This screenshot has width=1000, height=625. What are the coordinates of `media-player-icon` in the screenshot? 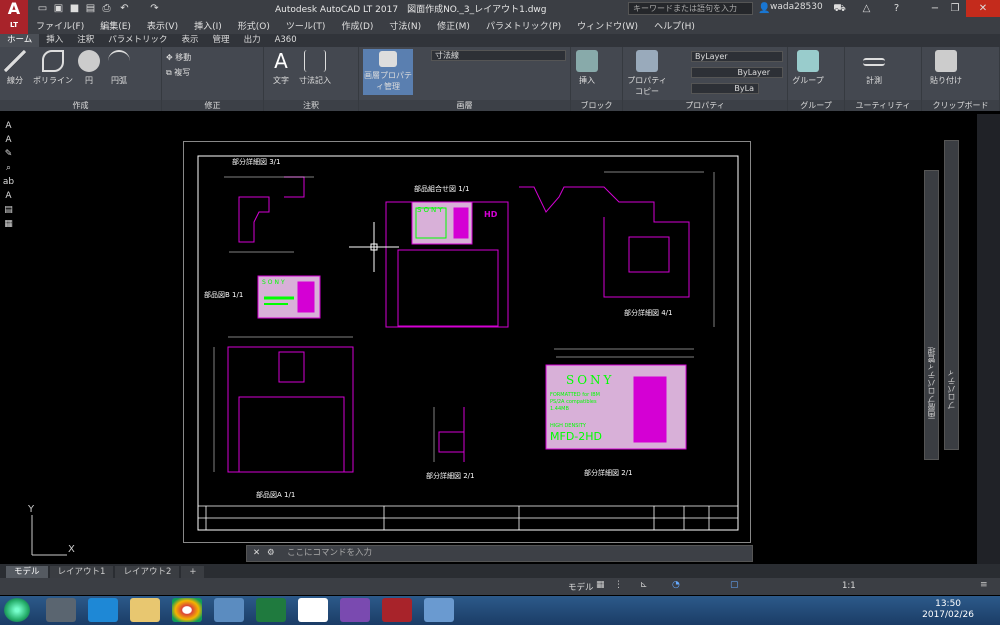 It's located at (61, 610).